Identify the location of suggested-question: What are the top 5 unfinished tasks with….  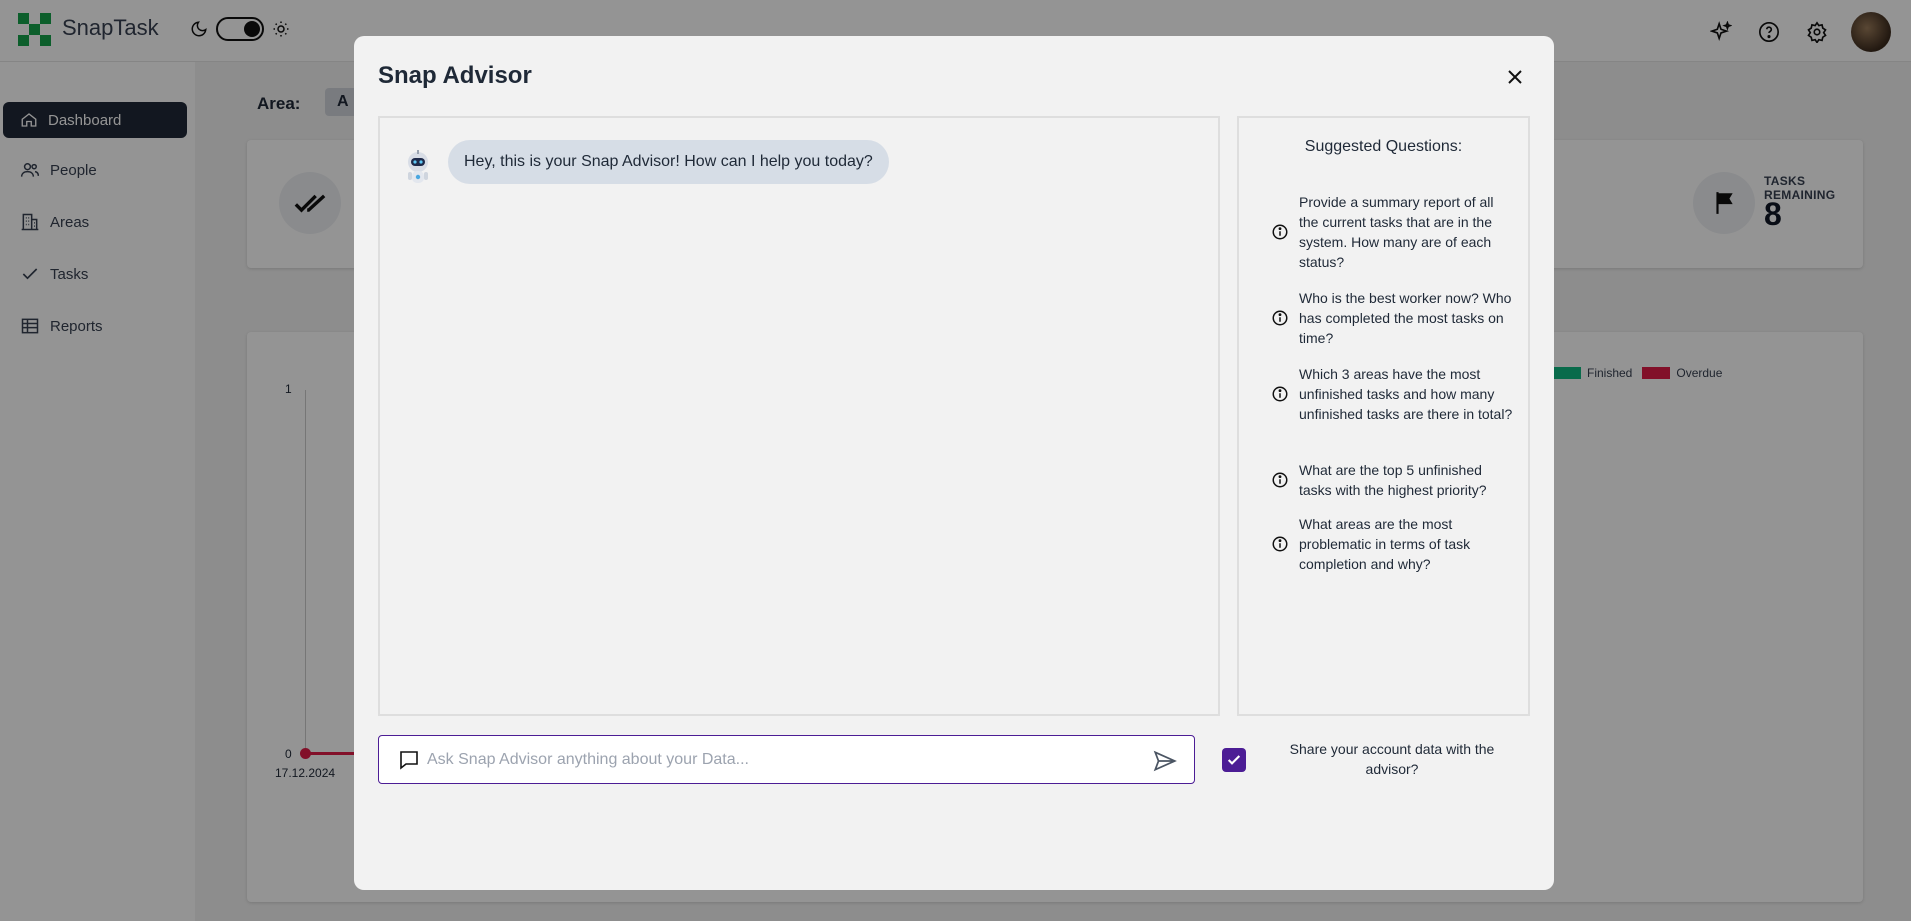
(1393, 480).